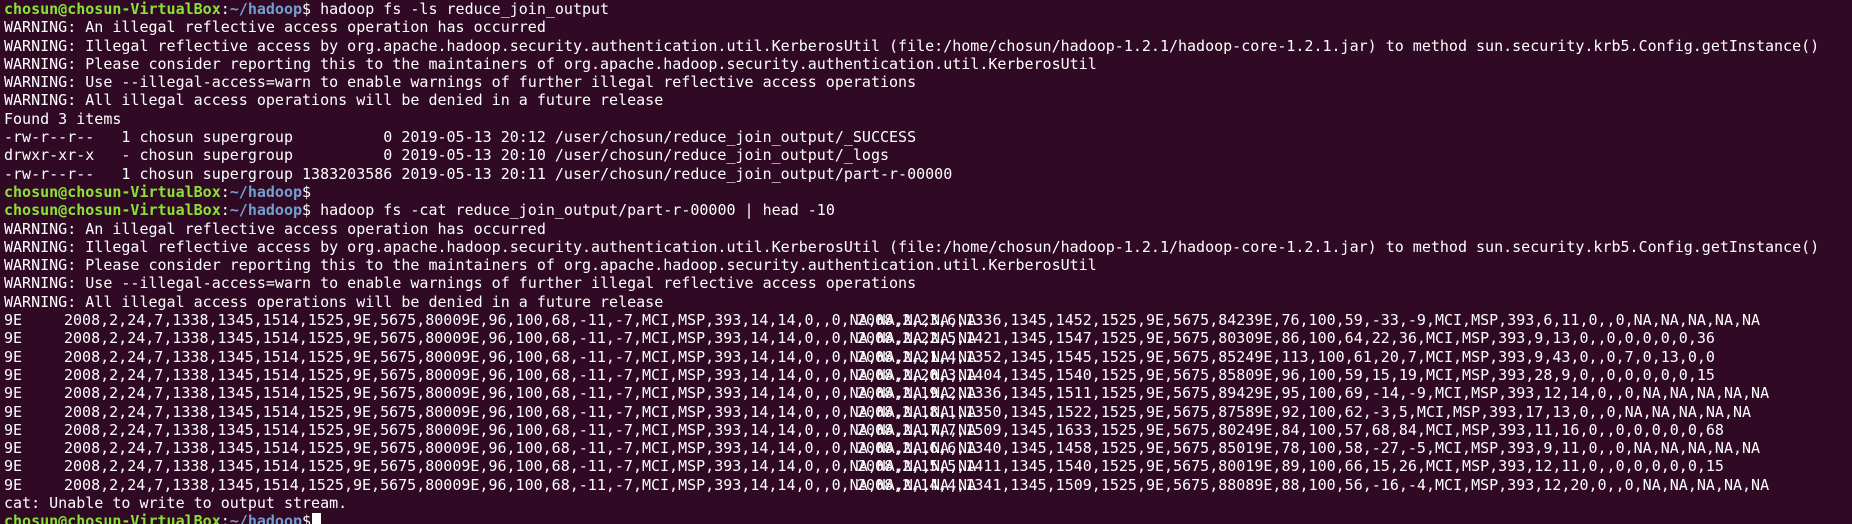  I want to click on text-cursor, so click(317, 518).